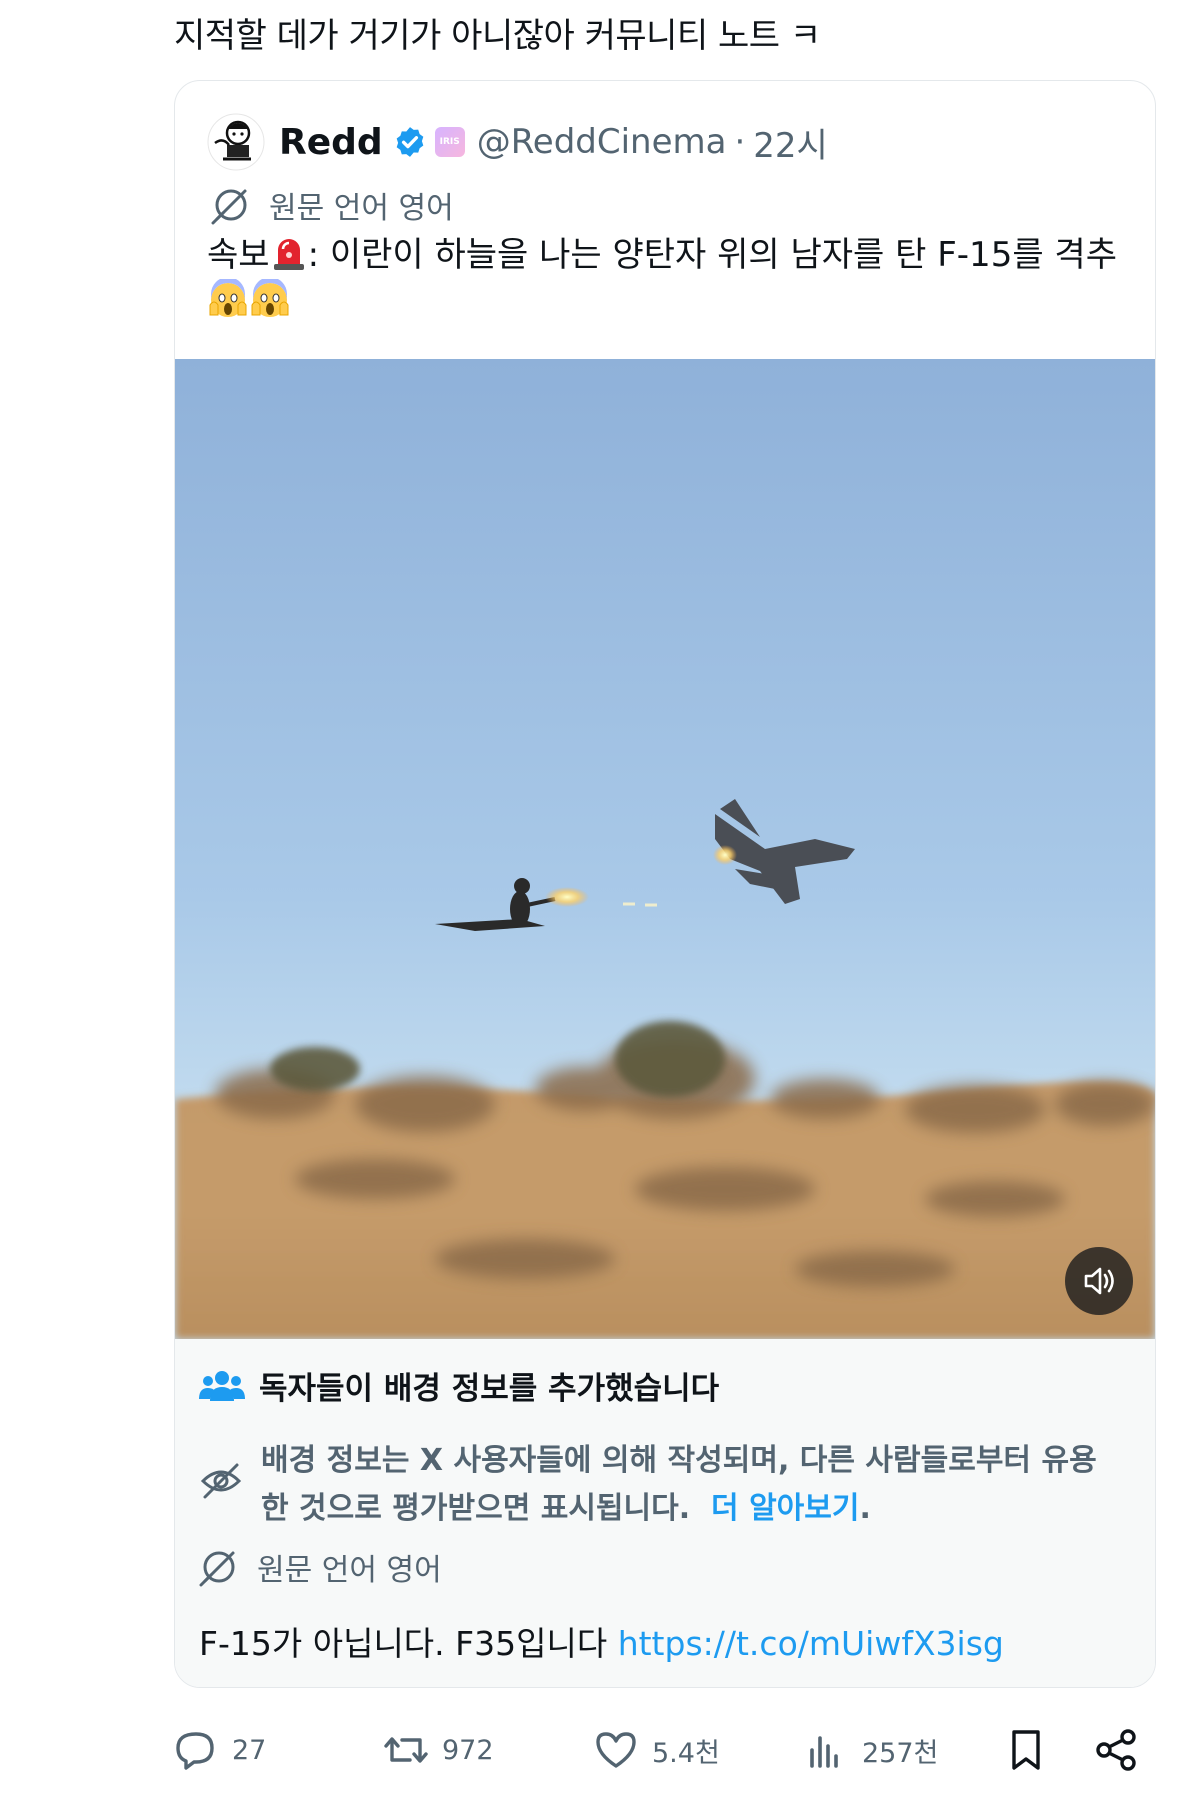 The width and height of the screenshot is (1200, 1810). What do you see at coordinates (221, 1481) in the screenshot?
I see `hidden-eye-icon` at bounding box center [221, 1481].